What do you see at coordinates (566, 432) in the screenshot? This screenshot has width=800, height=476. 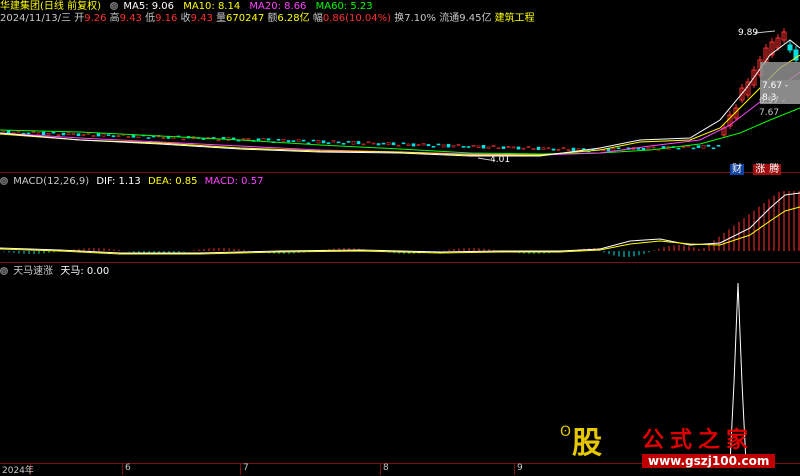 I see `watermark-horn-icon: ʘ` at bounding box center [566, 432].